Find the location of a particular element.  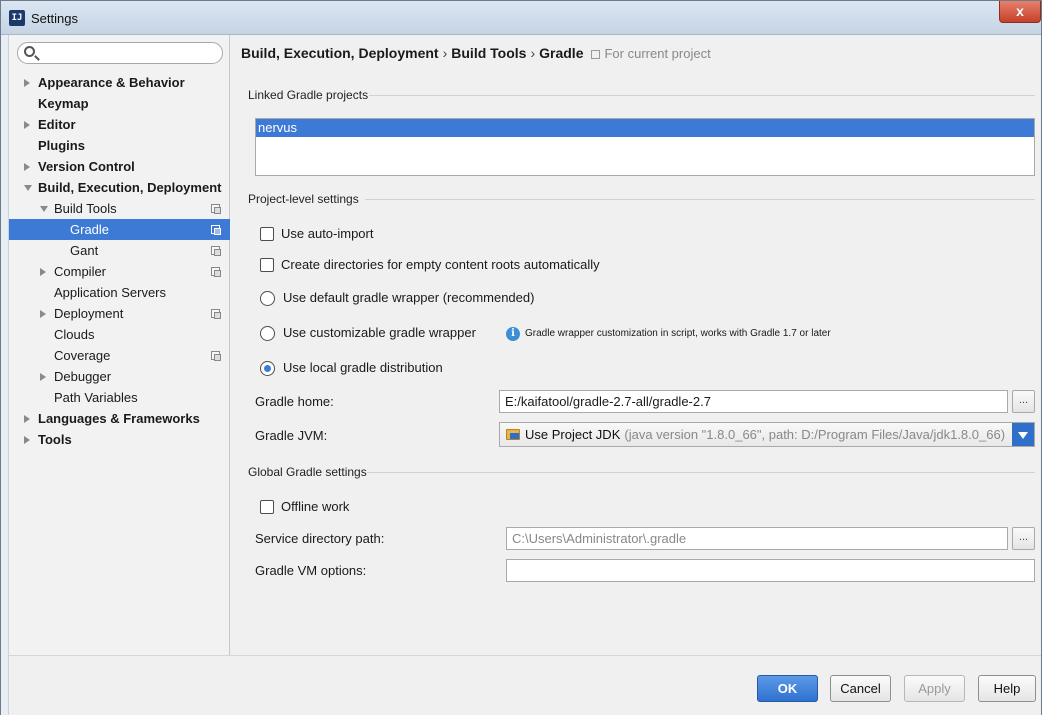

offline-work-checkbox is located at coordinates (267, 507).